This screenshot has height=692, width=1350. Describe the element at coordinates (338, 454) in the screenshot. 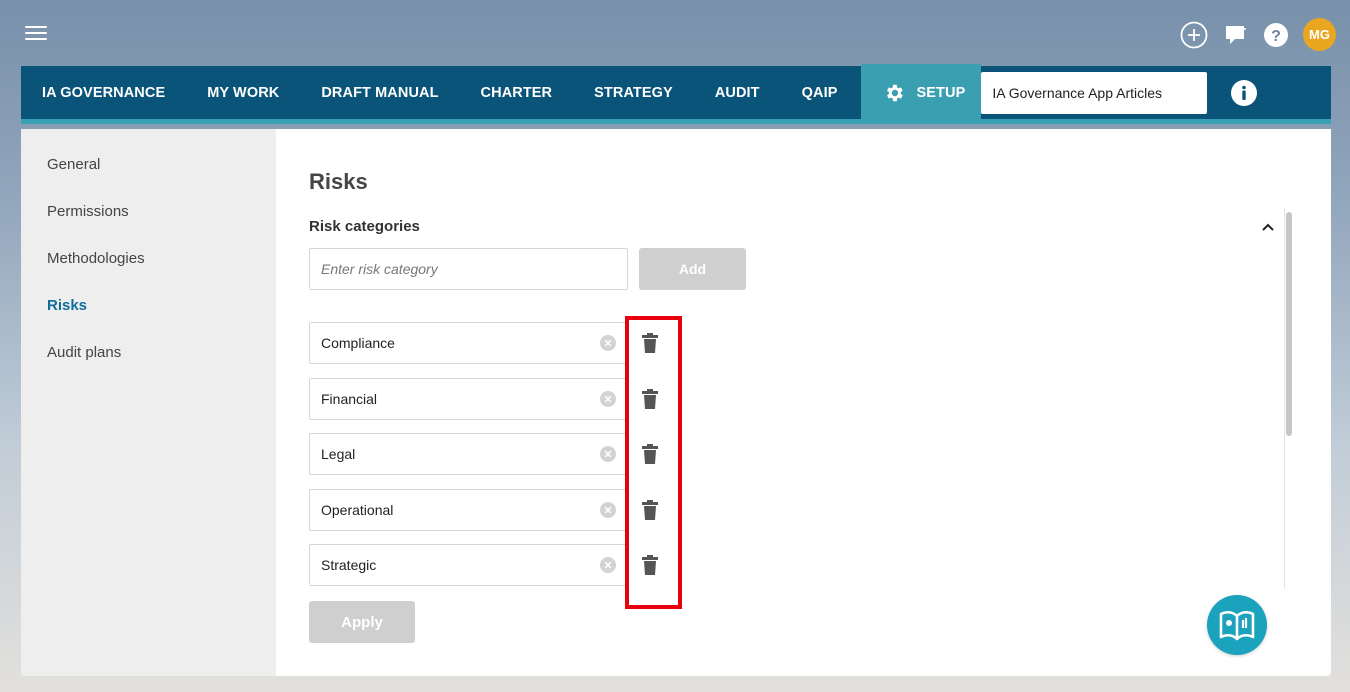

I see `category-label: Legal` at that location.